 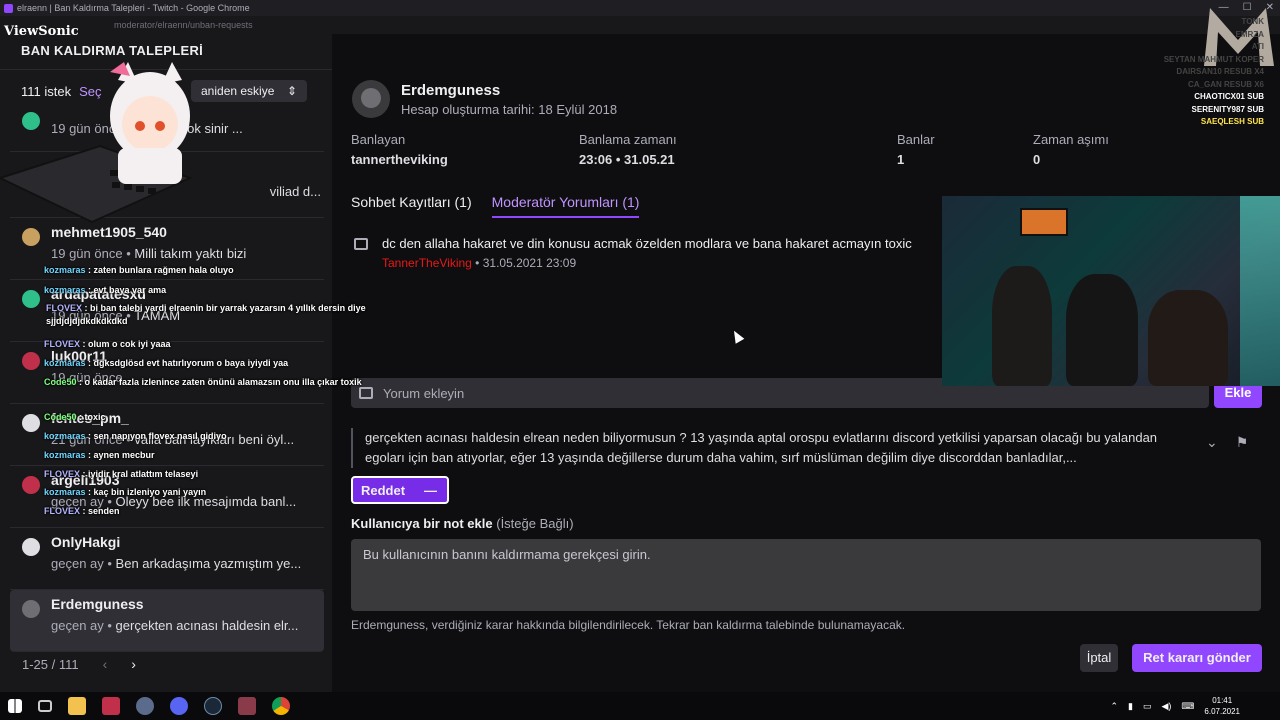 I want to click on timeouts-value: 0, so click(x=1037, y=159).